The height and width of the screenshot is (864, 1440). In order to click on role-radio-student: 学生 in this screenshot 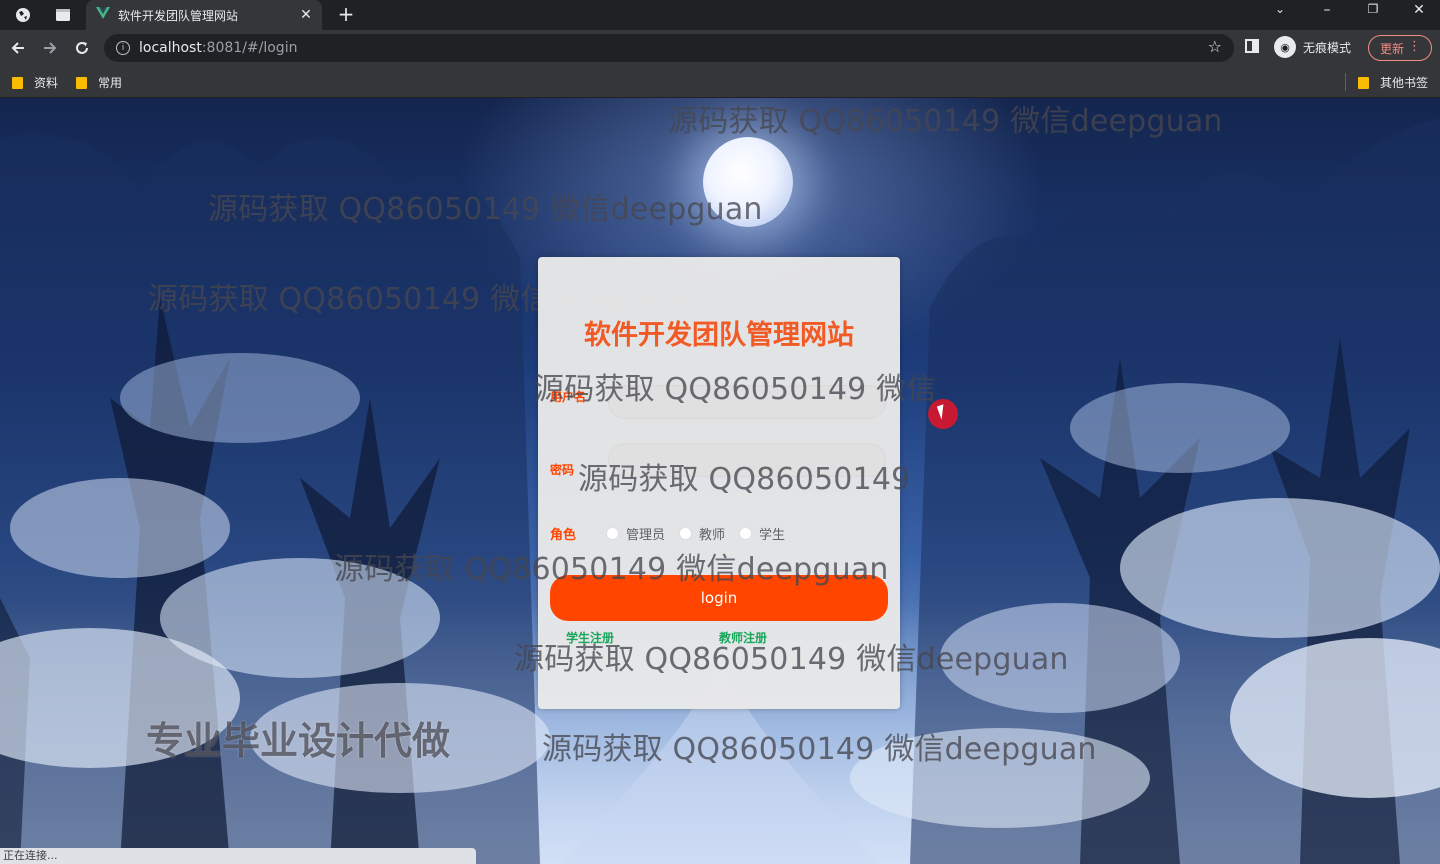, I will do `click(762, 533)`.